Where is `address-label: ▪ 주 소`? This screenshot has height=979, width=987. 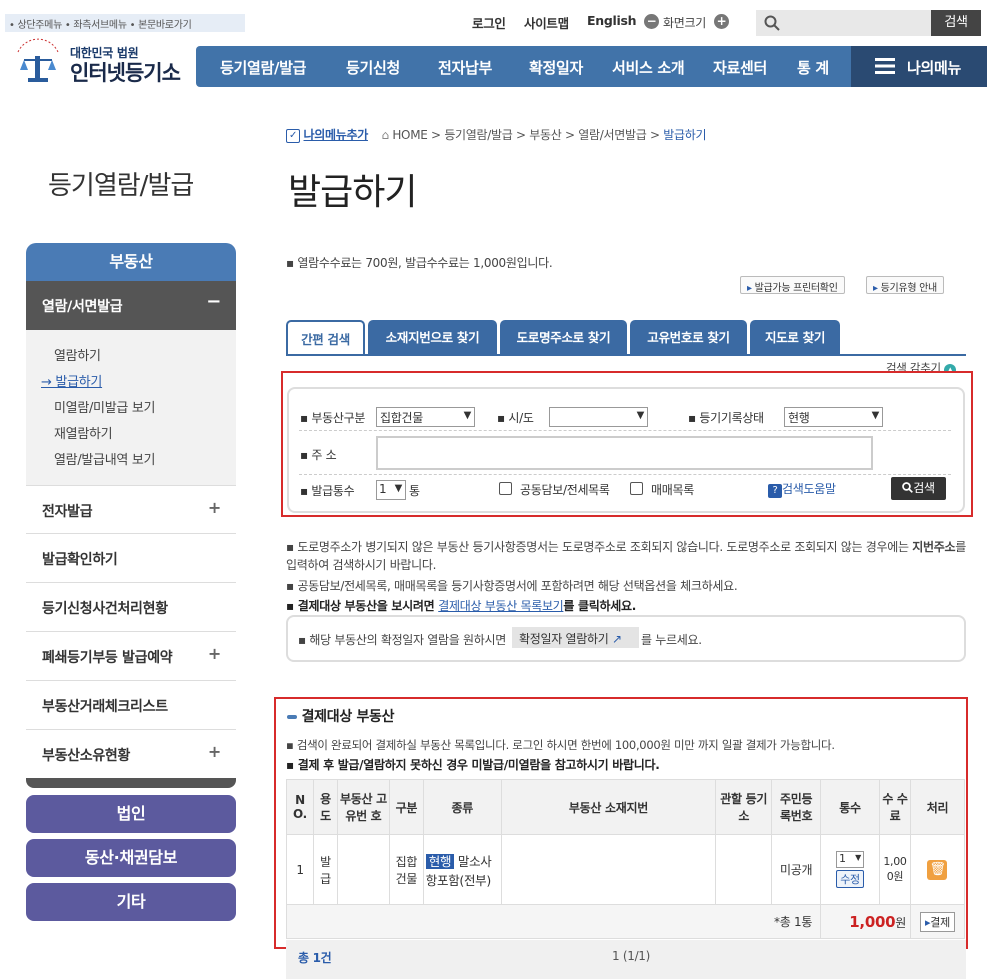
address-label: ▪ 주 소 is located at coordinates (318, 455).